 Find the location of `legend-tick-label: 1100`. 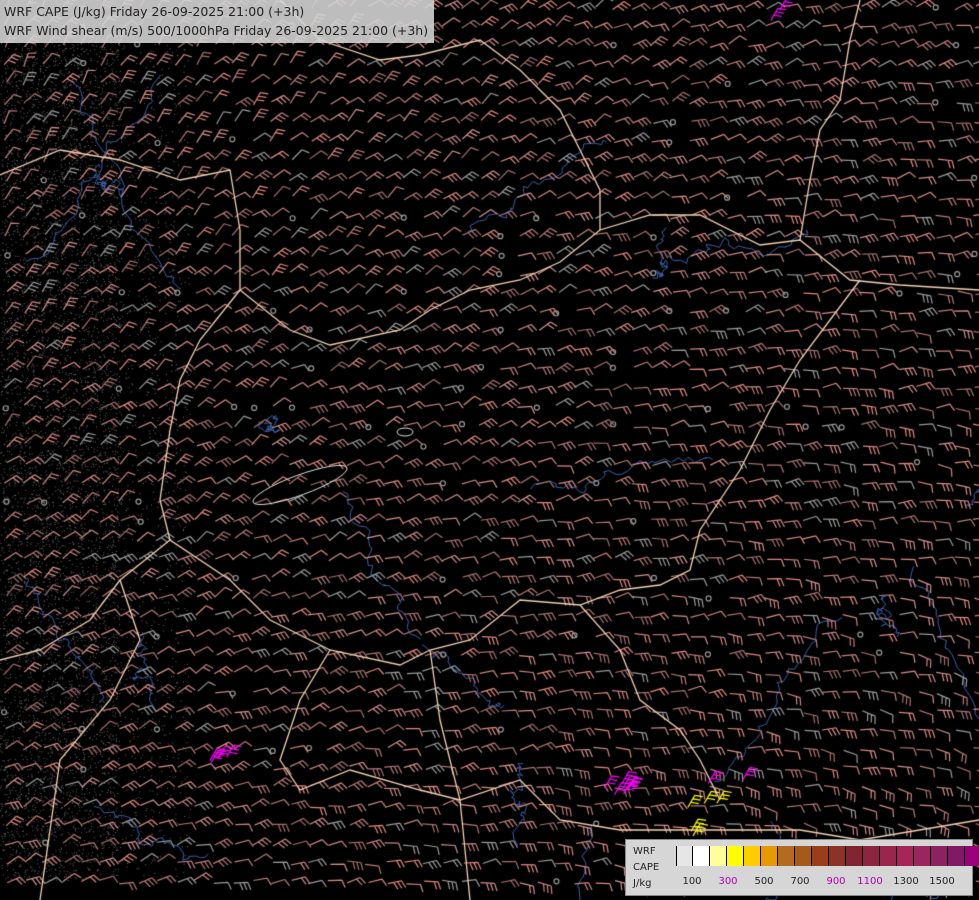

legend-tick-label: 1100 is located at coordinates (870, 881).